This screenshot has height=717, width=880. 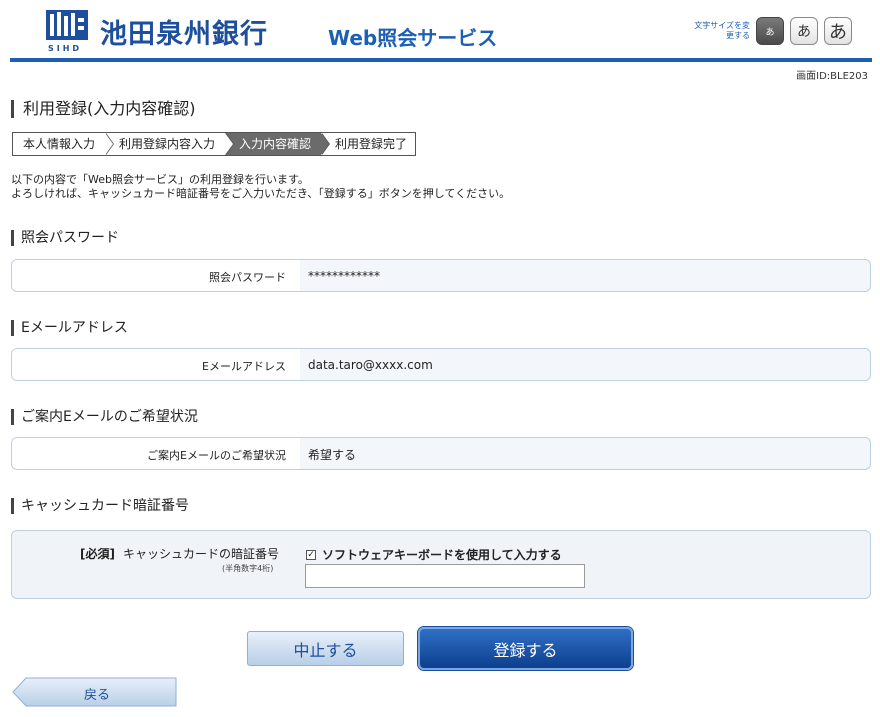 I want to click on header: SIHD 池田泉州銀行 Web照会サービス 文字サイズを変更する あ あ あ, so click(x=440, y=31).